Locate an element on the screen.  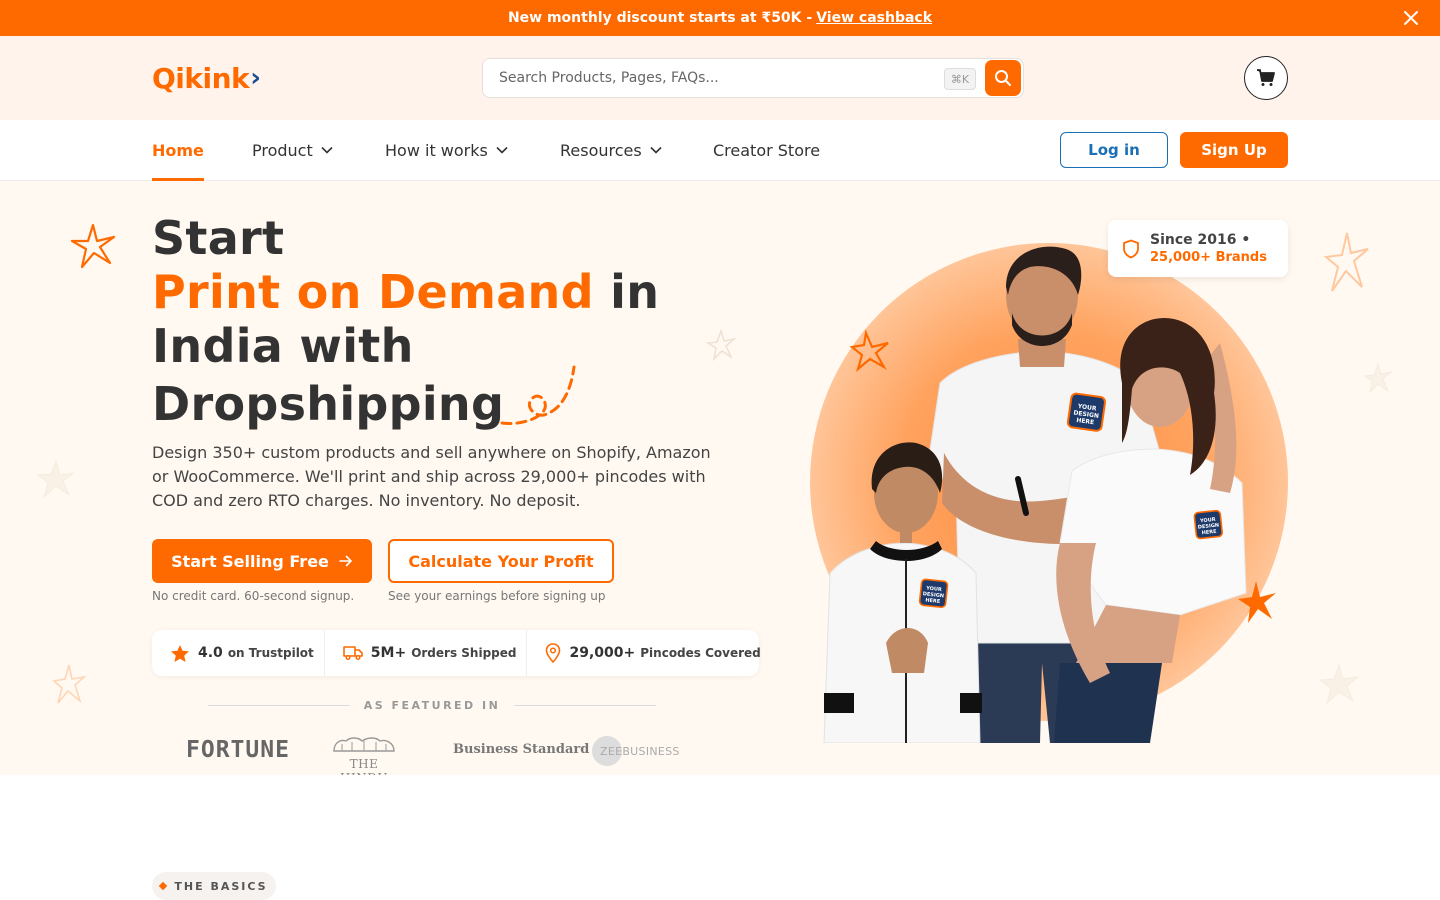
squiggle-decoration-icon is located at coordinates (538, 395).